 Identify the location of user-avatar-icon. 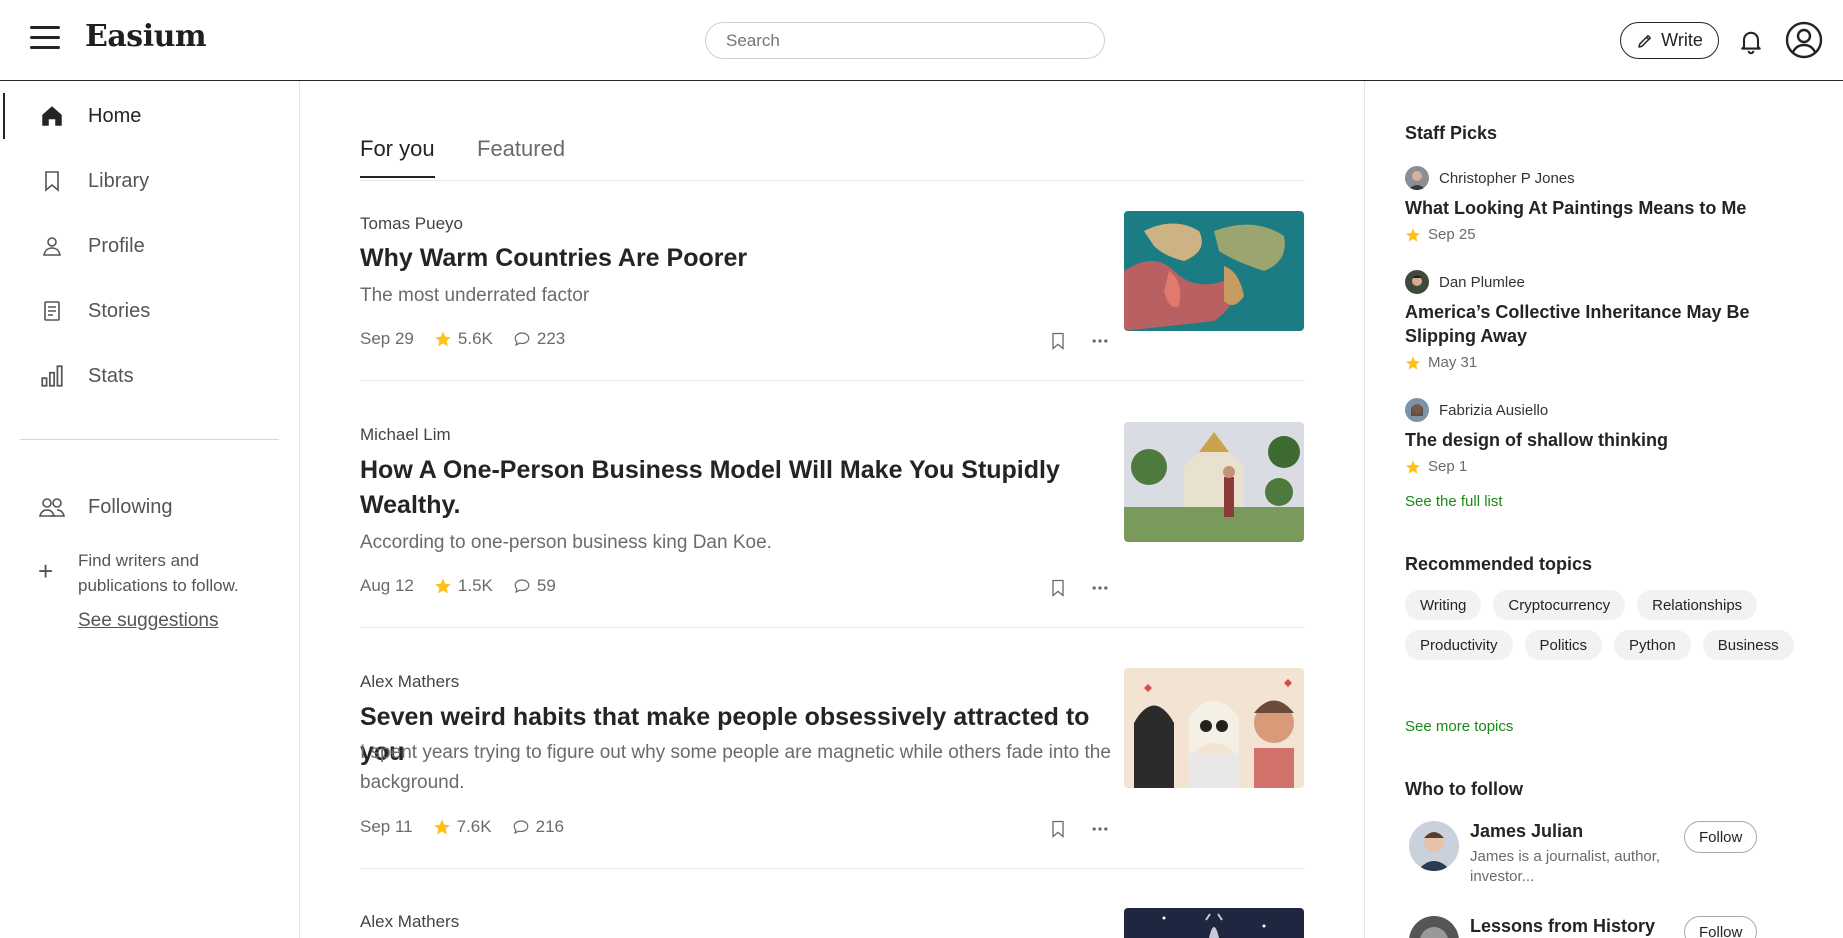
(1804, 40).